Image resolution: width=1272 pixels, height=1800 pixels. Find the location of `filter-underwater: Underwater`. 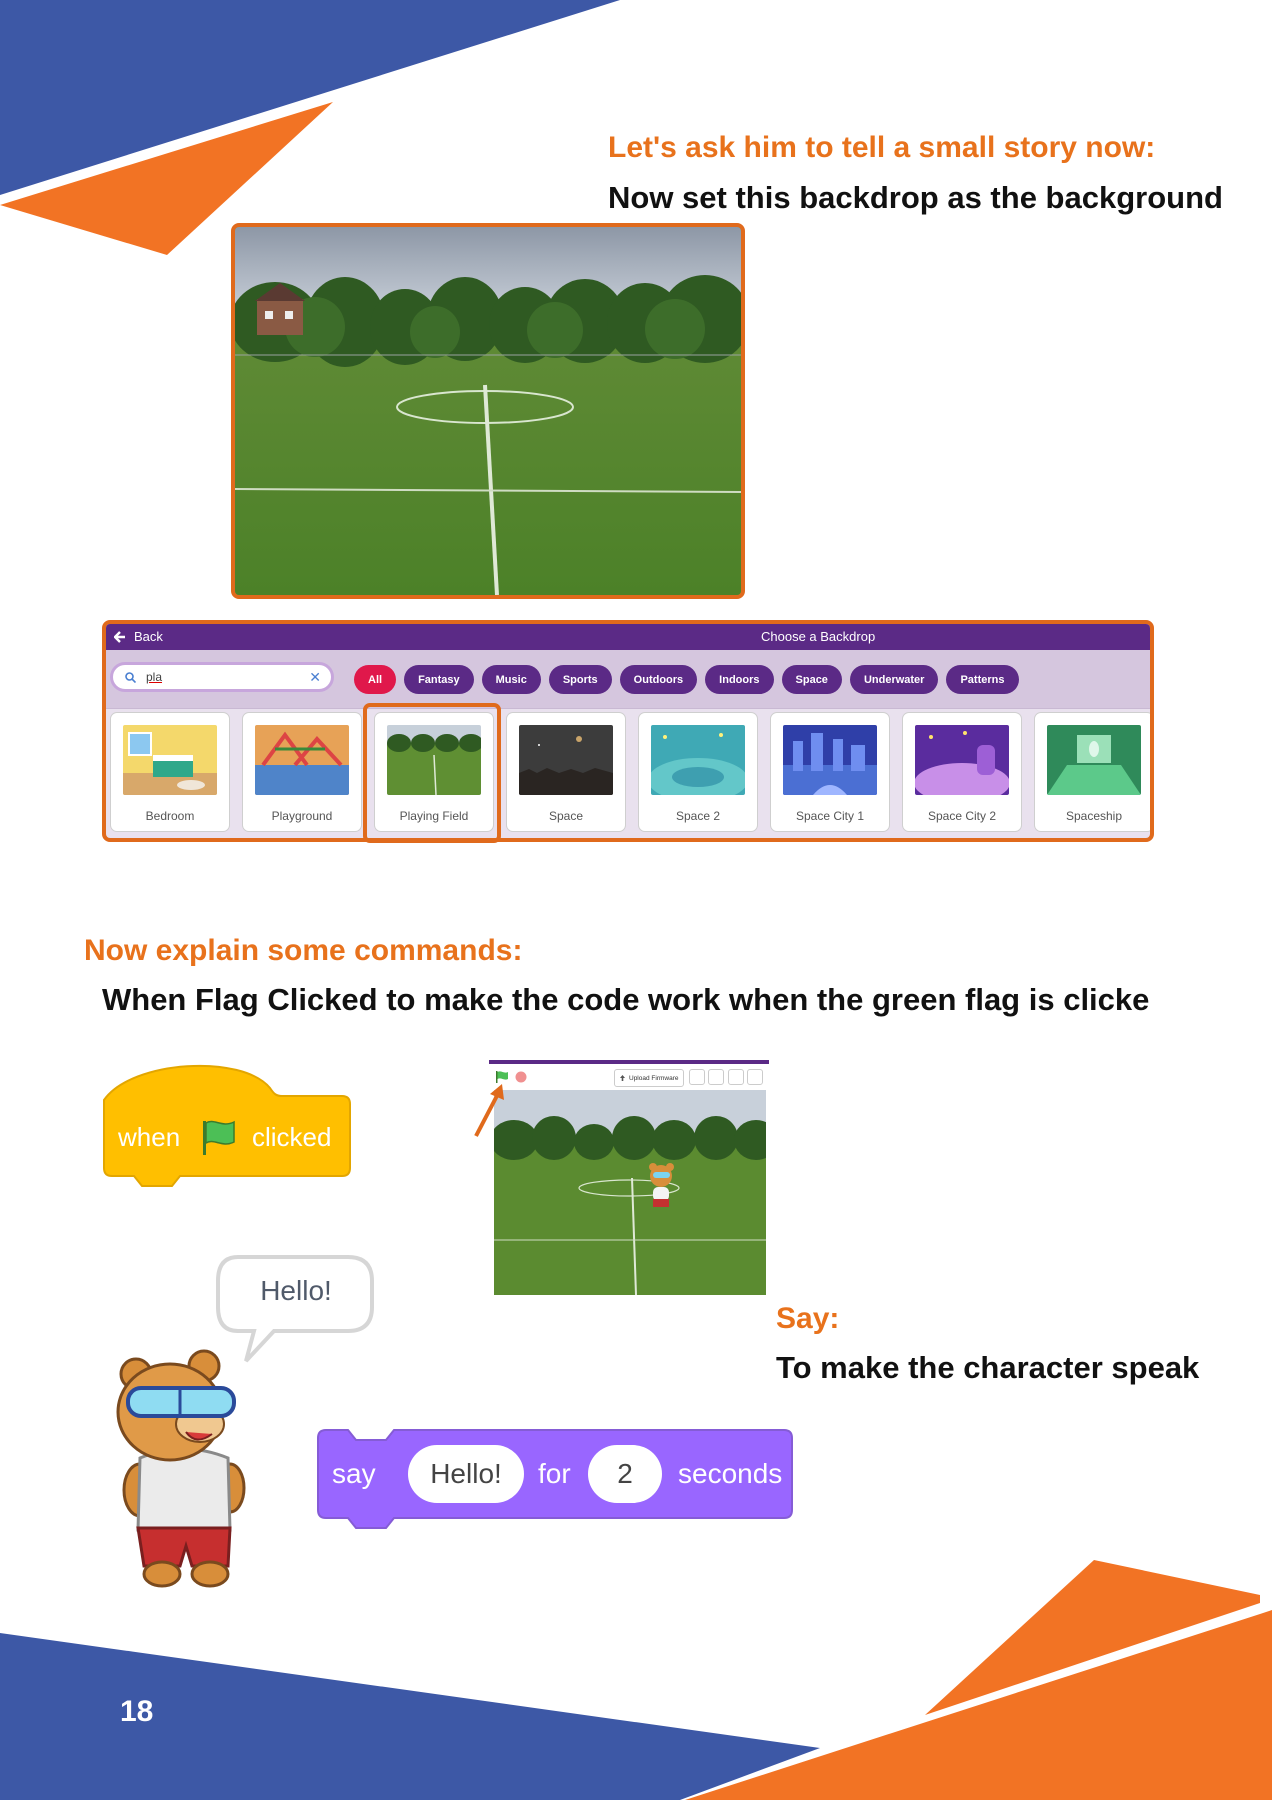

filter-underwater: Underwater is located at coordinates (894, 679).